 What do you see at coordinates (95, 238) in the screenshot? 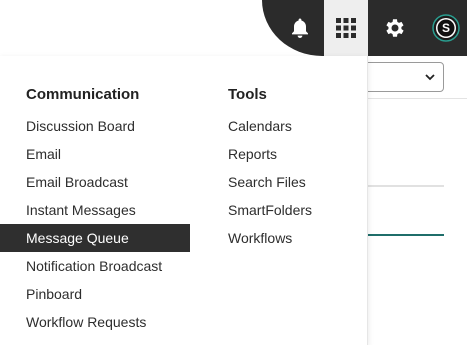
I see `menu-item-message-queue: Message Queue` at bounding box center [95, 238].